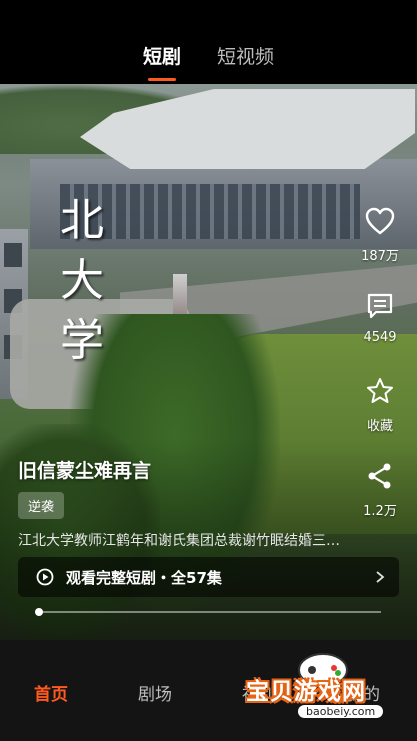 Image resolution: width=417 pixels, height=741 pixels. I want to click on favorite-button: 收藏, so click(380, 405).